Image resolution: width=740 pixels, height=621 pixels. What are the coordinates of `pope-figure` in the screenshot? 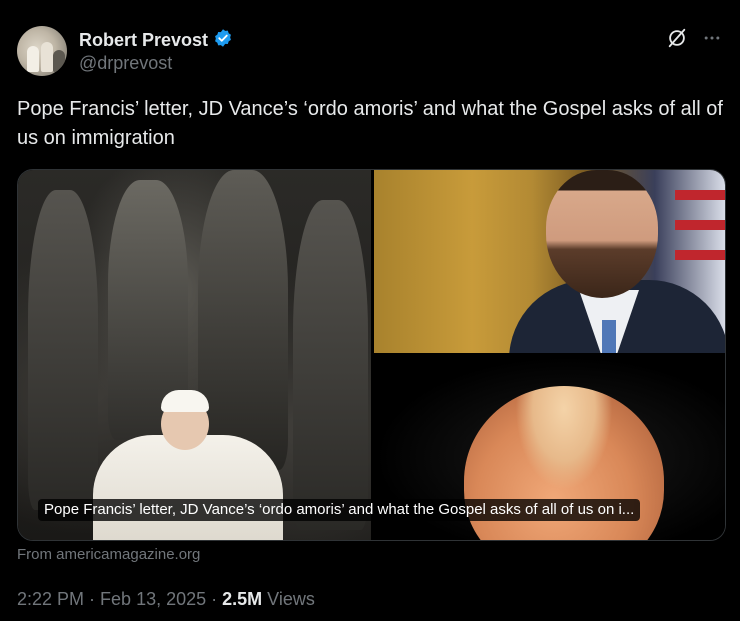 It's located at (188, 487).